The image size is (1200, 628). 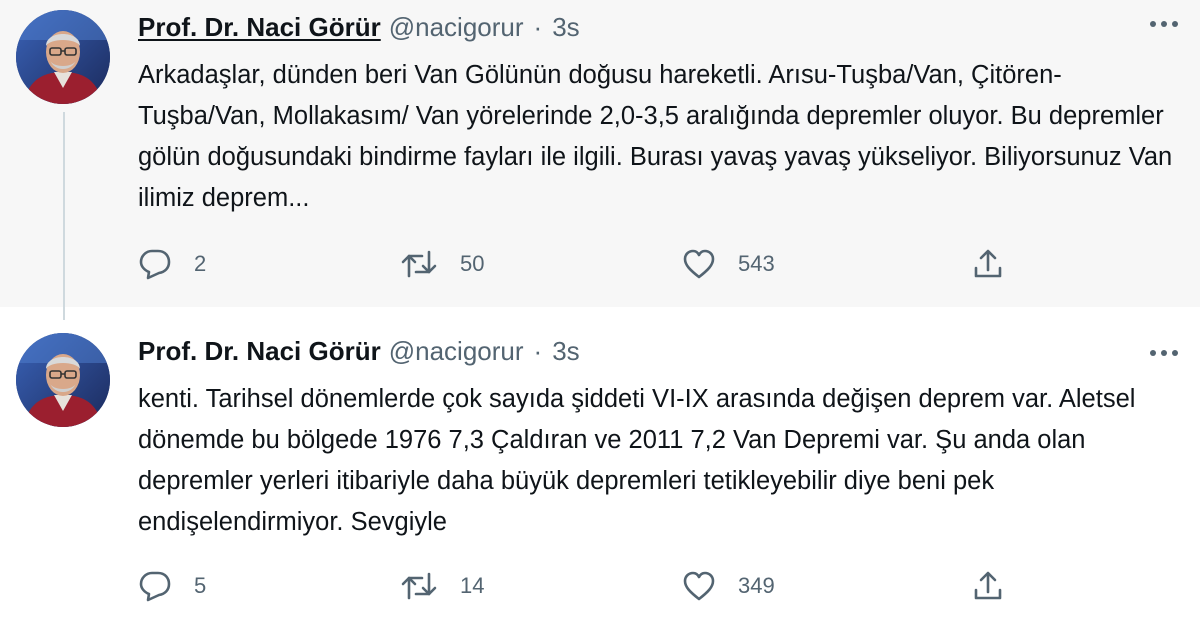 I want to click on thread-connector-line, so click(x=64, y=216).